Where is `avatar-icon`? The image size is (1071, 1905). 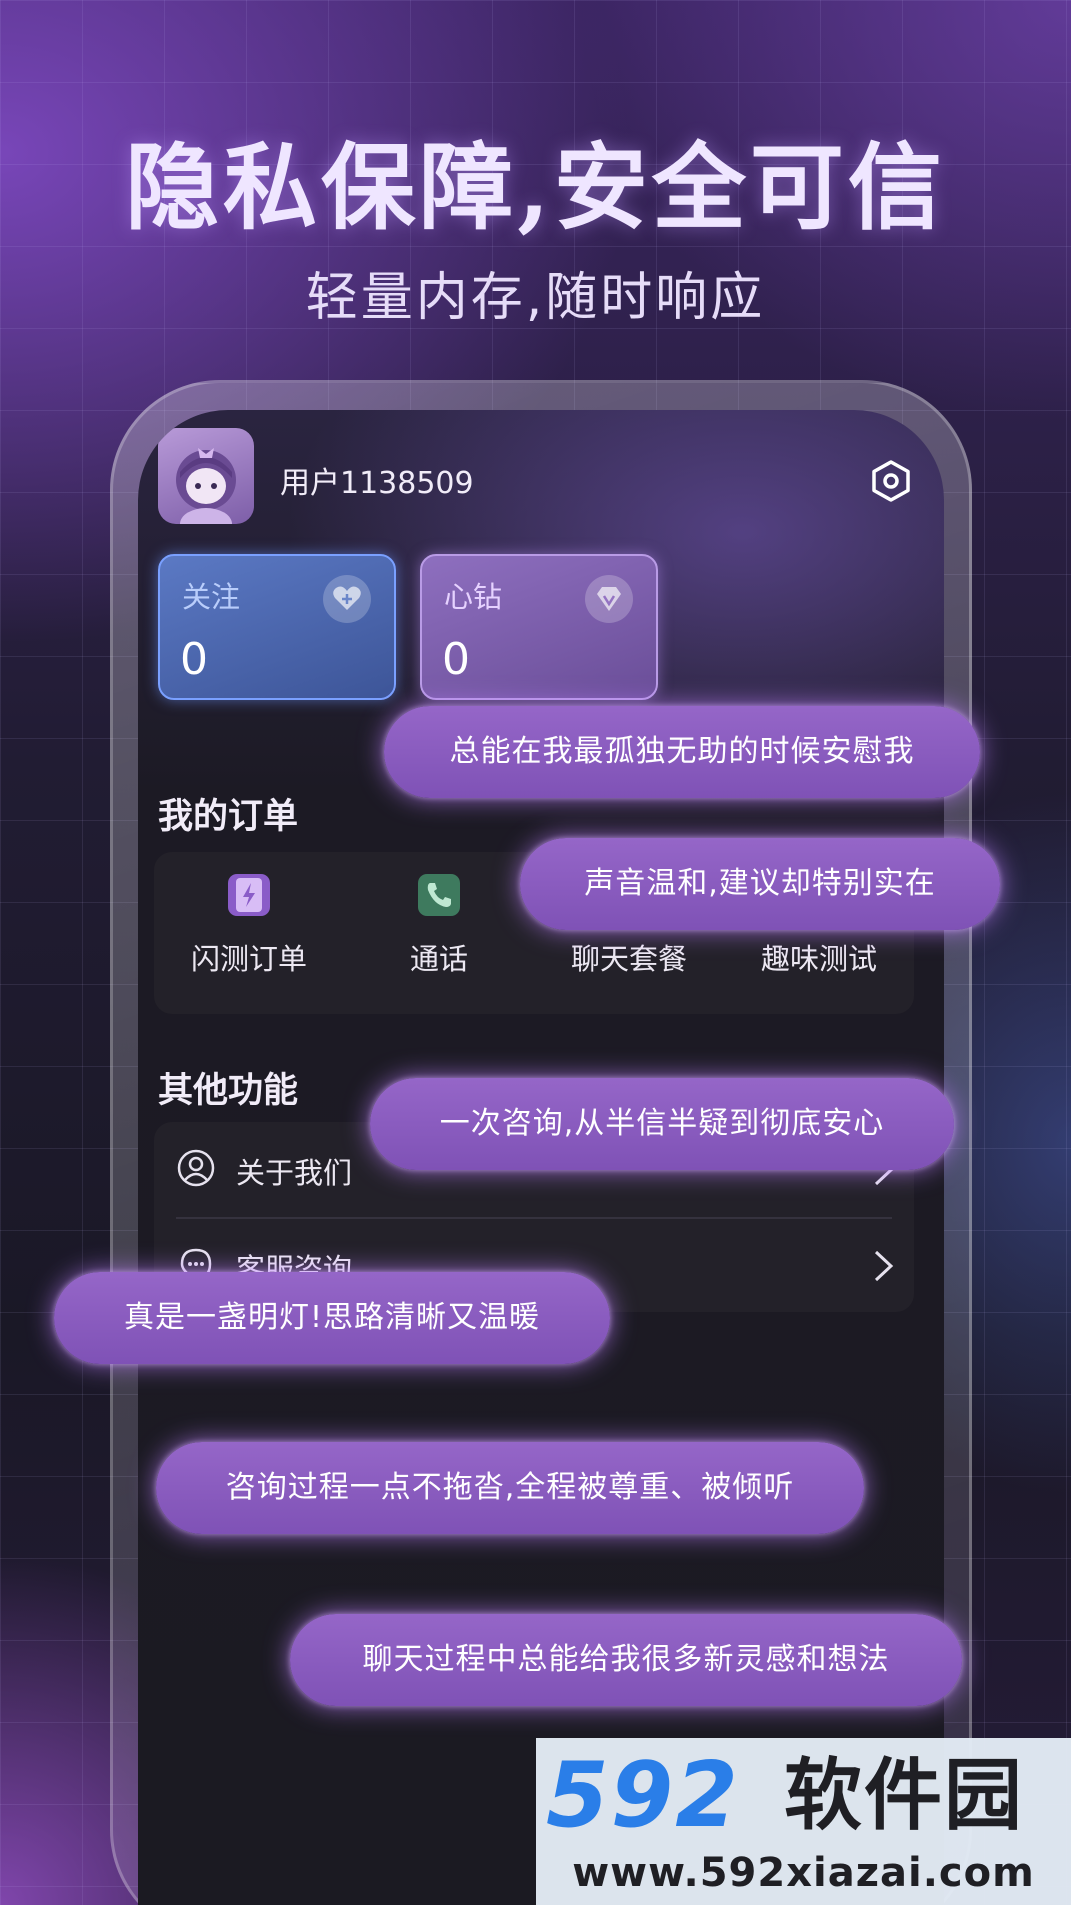
avatar-icon is located at coordinates (206, 486).